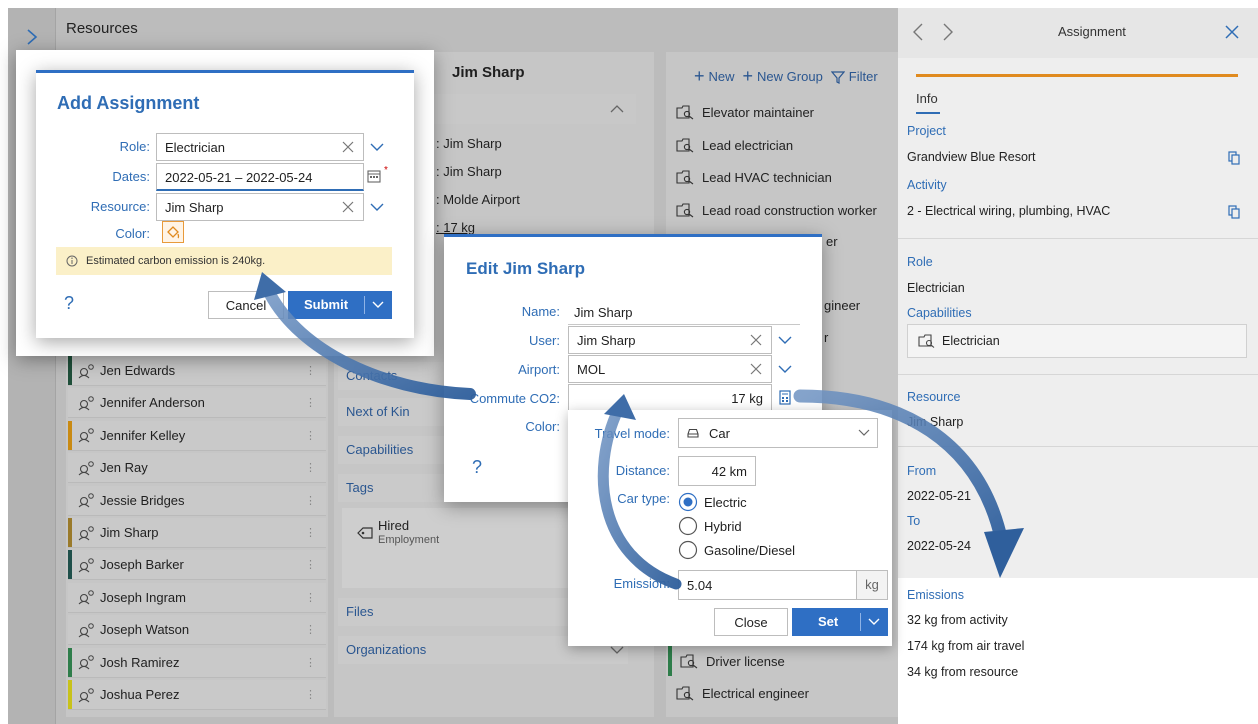 The height and width of the screenshot is (724, 1258). Describe the element at coordinates (1232, 32) in the screenshot. I see `close-icon` at that location.